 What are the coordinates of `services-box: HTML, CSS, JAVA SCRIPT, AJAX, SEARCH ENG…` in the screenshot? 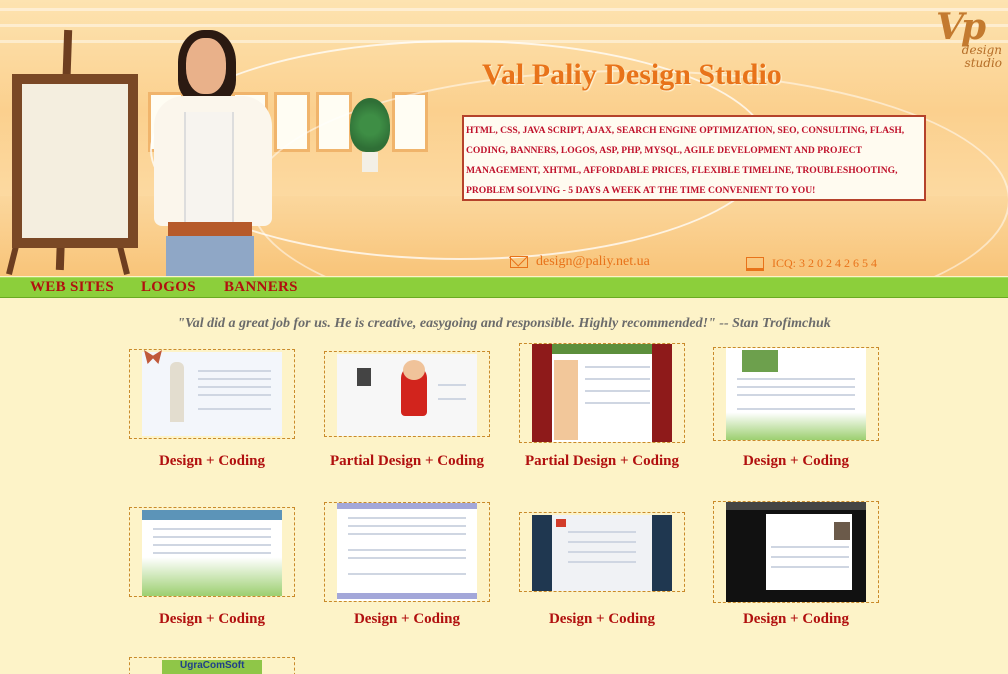 It's located at (694, 158).